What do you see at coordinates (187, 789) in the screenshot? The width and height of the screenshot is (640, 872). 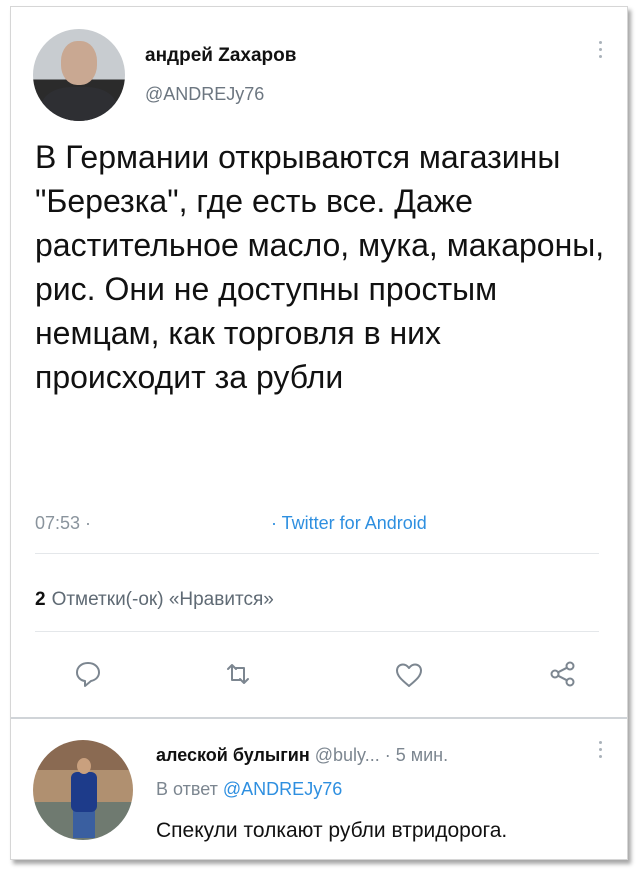 I see `reply-to-prefix: В ответ` at bounding box center [187, 789].